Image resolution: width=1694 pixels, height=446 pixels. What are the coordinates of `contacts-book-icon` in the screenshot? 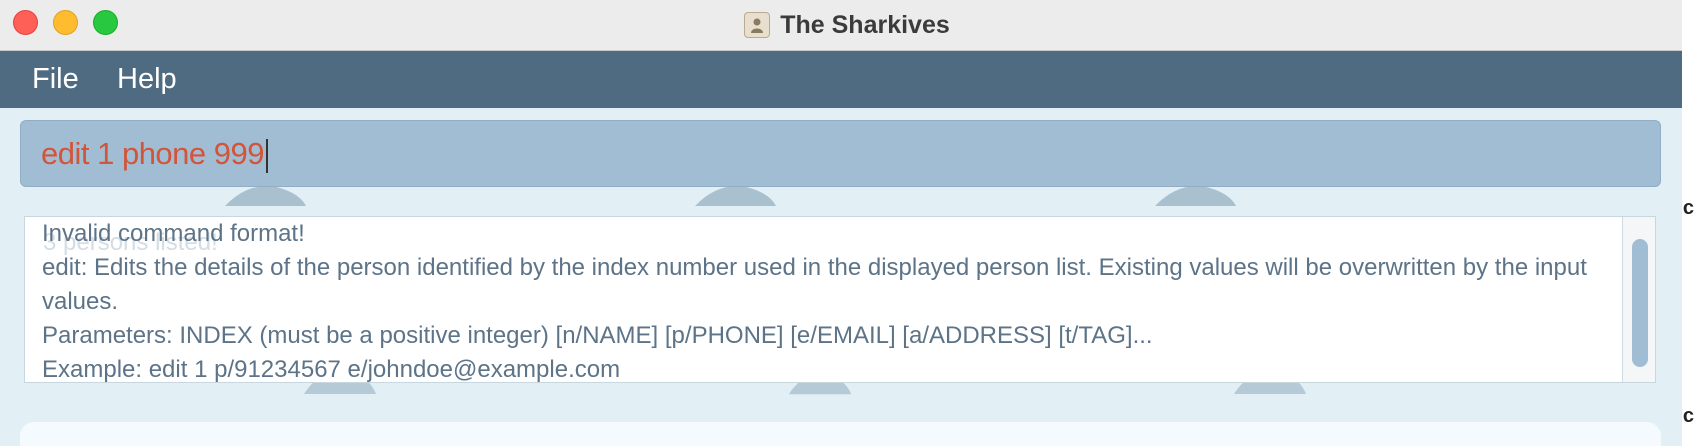 It's located at (757, 25).